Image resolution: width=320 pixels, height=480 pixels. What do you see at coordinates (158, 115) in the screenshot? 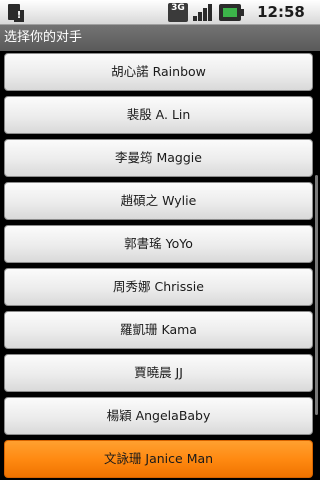
I see `opponent-button: 裴殷 A. Lin` at bounding box center [158, 115].